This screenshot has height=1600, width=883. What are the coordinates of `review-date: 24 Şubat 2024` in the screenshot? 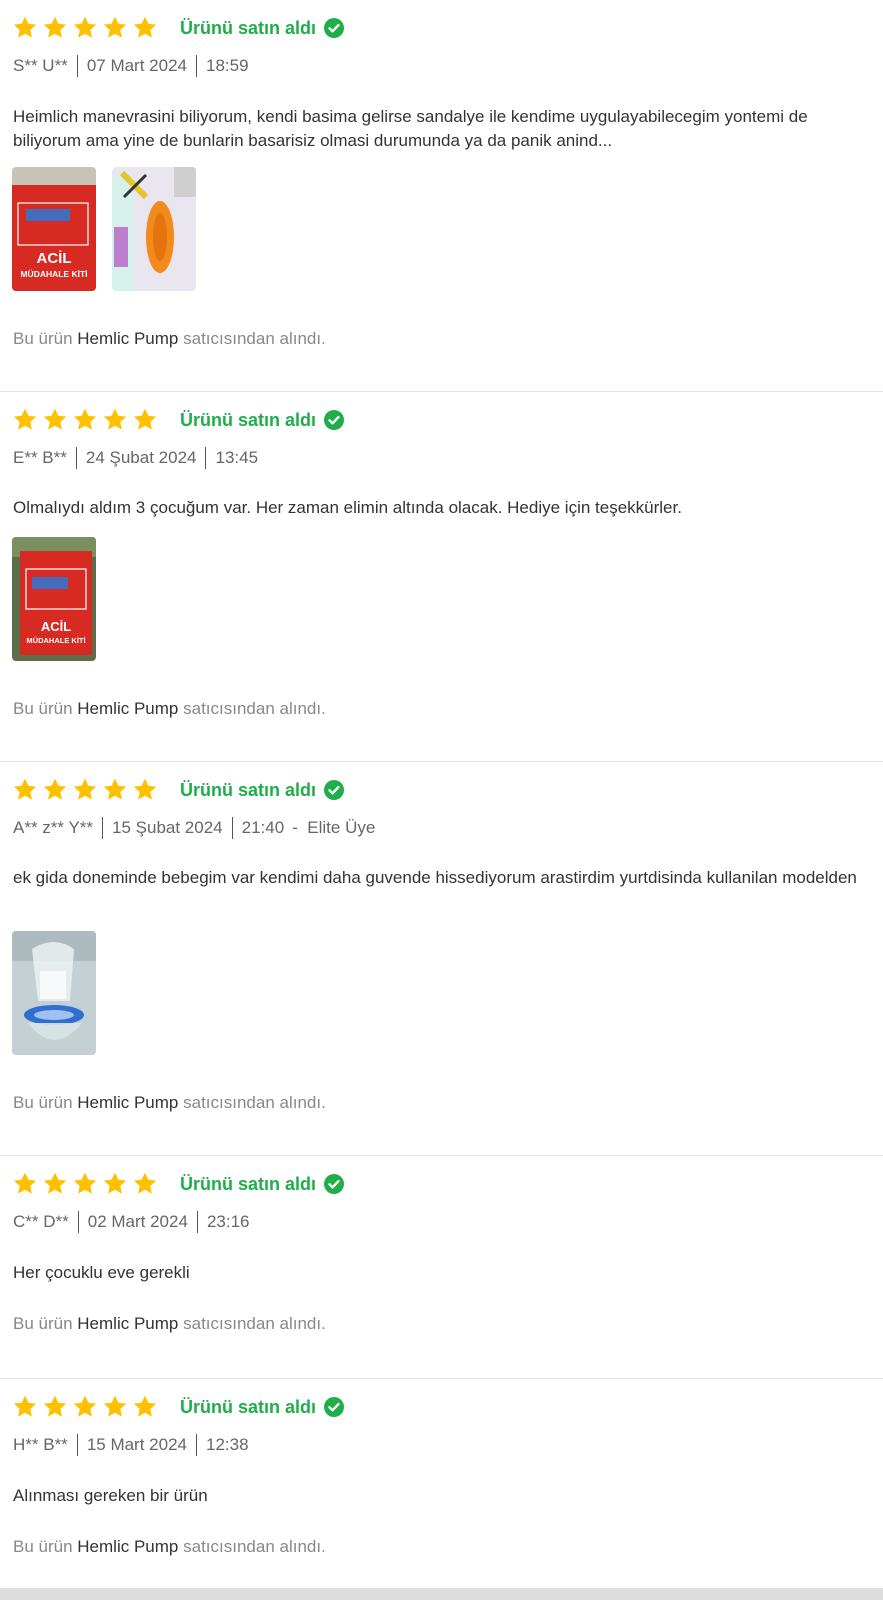 It's located at (141, 457).